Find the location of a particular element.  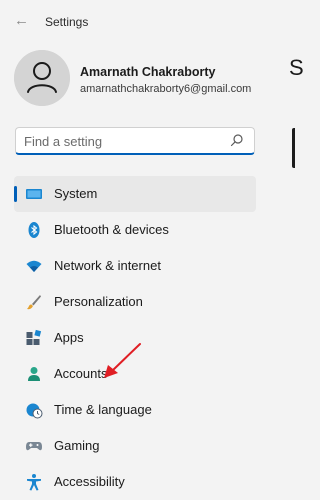

sidebar-item-label: Gaming is located at coordinates (77, 445).